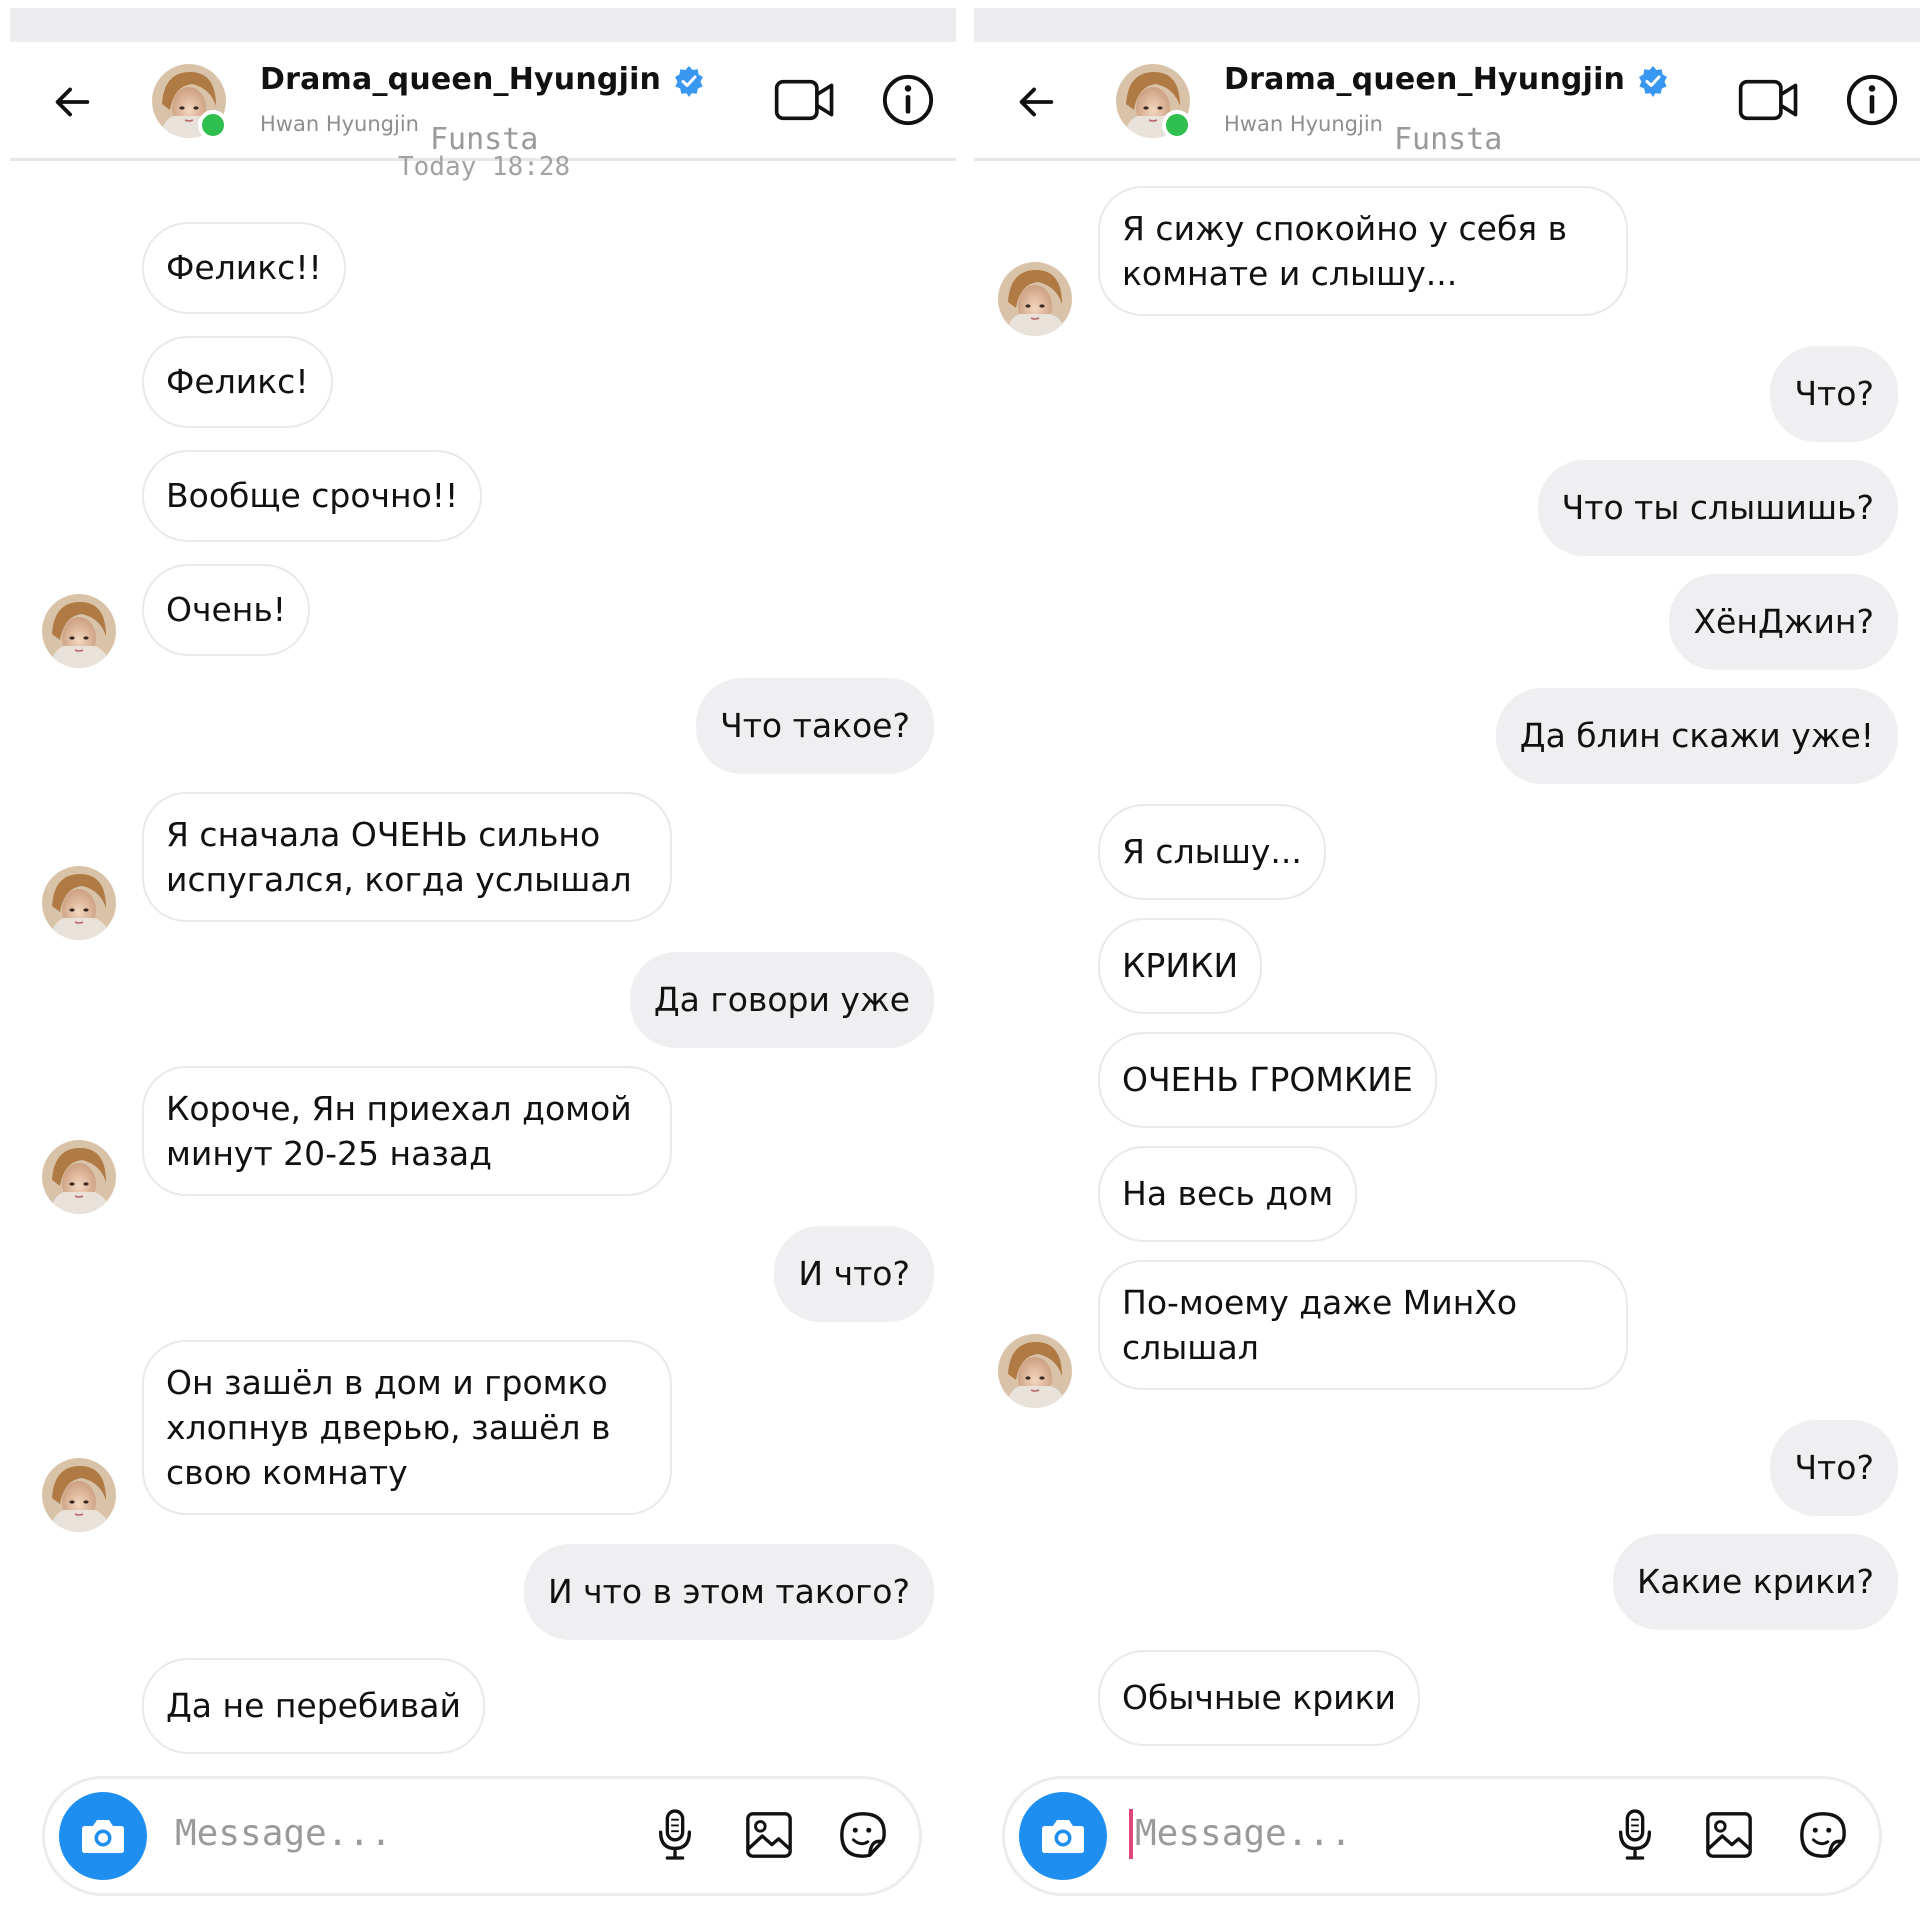  Describe the element at coordinates (1259, 1698) in the screenshot. I see `message-bubble-incoming: Обычные крики` at that location.